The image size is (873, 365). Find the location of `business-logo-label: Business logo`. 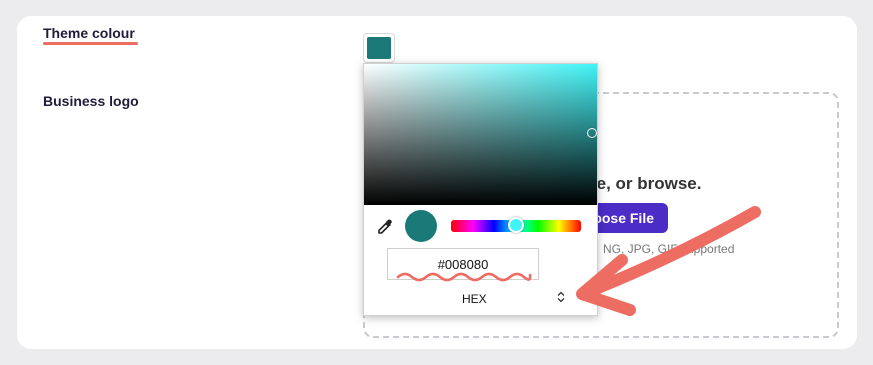

business-logo-label: Business logo is located at coordinates (91, 101).